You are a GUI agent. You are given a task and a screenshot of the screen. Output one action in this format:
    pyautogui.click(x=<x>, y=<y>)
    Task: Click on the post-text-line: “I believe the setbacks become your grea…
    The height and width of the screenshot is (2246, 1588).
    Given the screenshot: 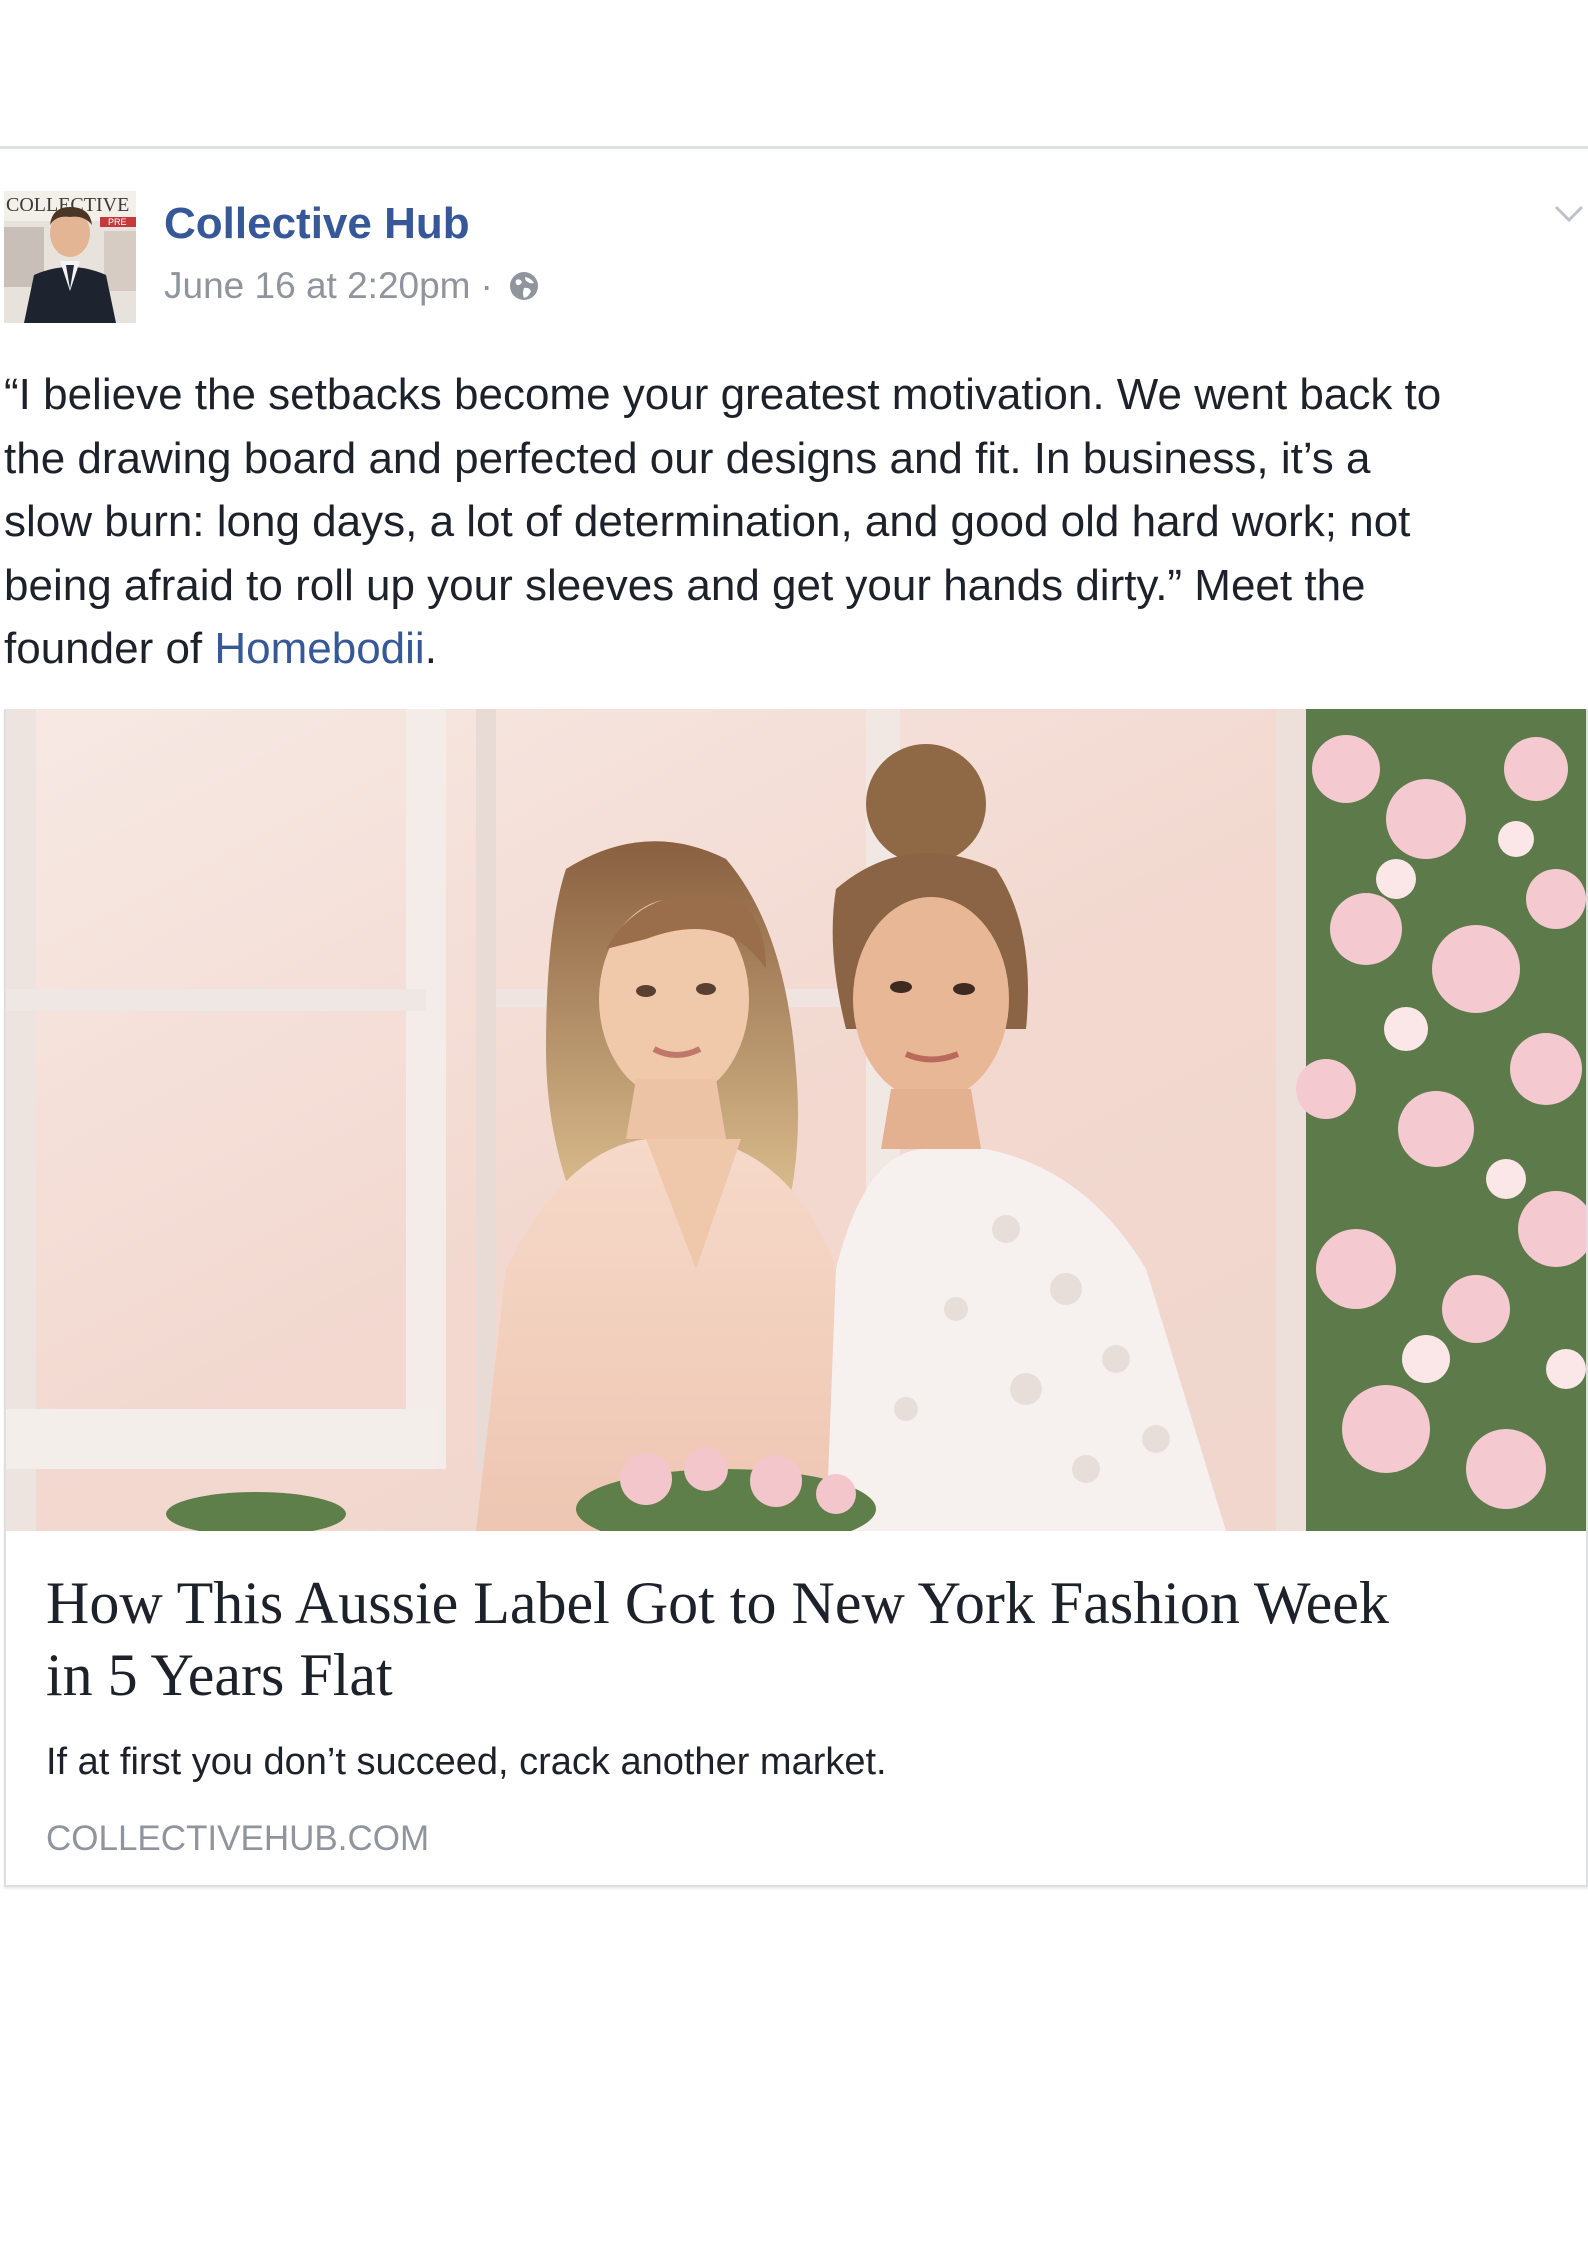 What is the action you would take?
    pyautogui.click(x=723, y=394)
    